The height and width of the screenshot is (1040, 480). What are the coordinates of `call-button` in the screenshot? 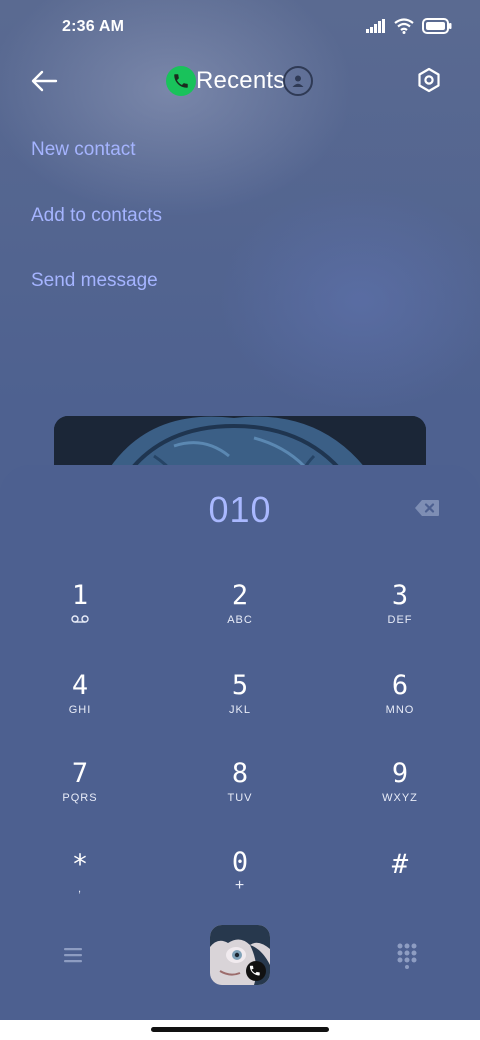 It's located at (240, 955).